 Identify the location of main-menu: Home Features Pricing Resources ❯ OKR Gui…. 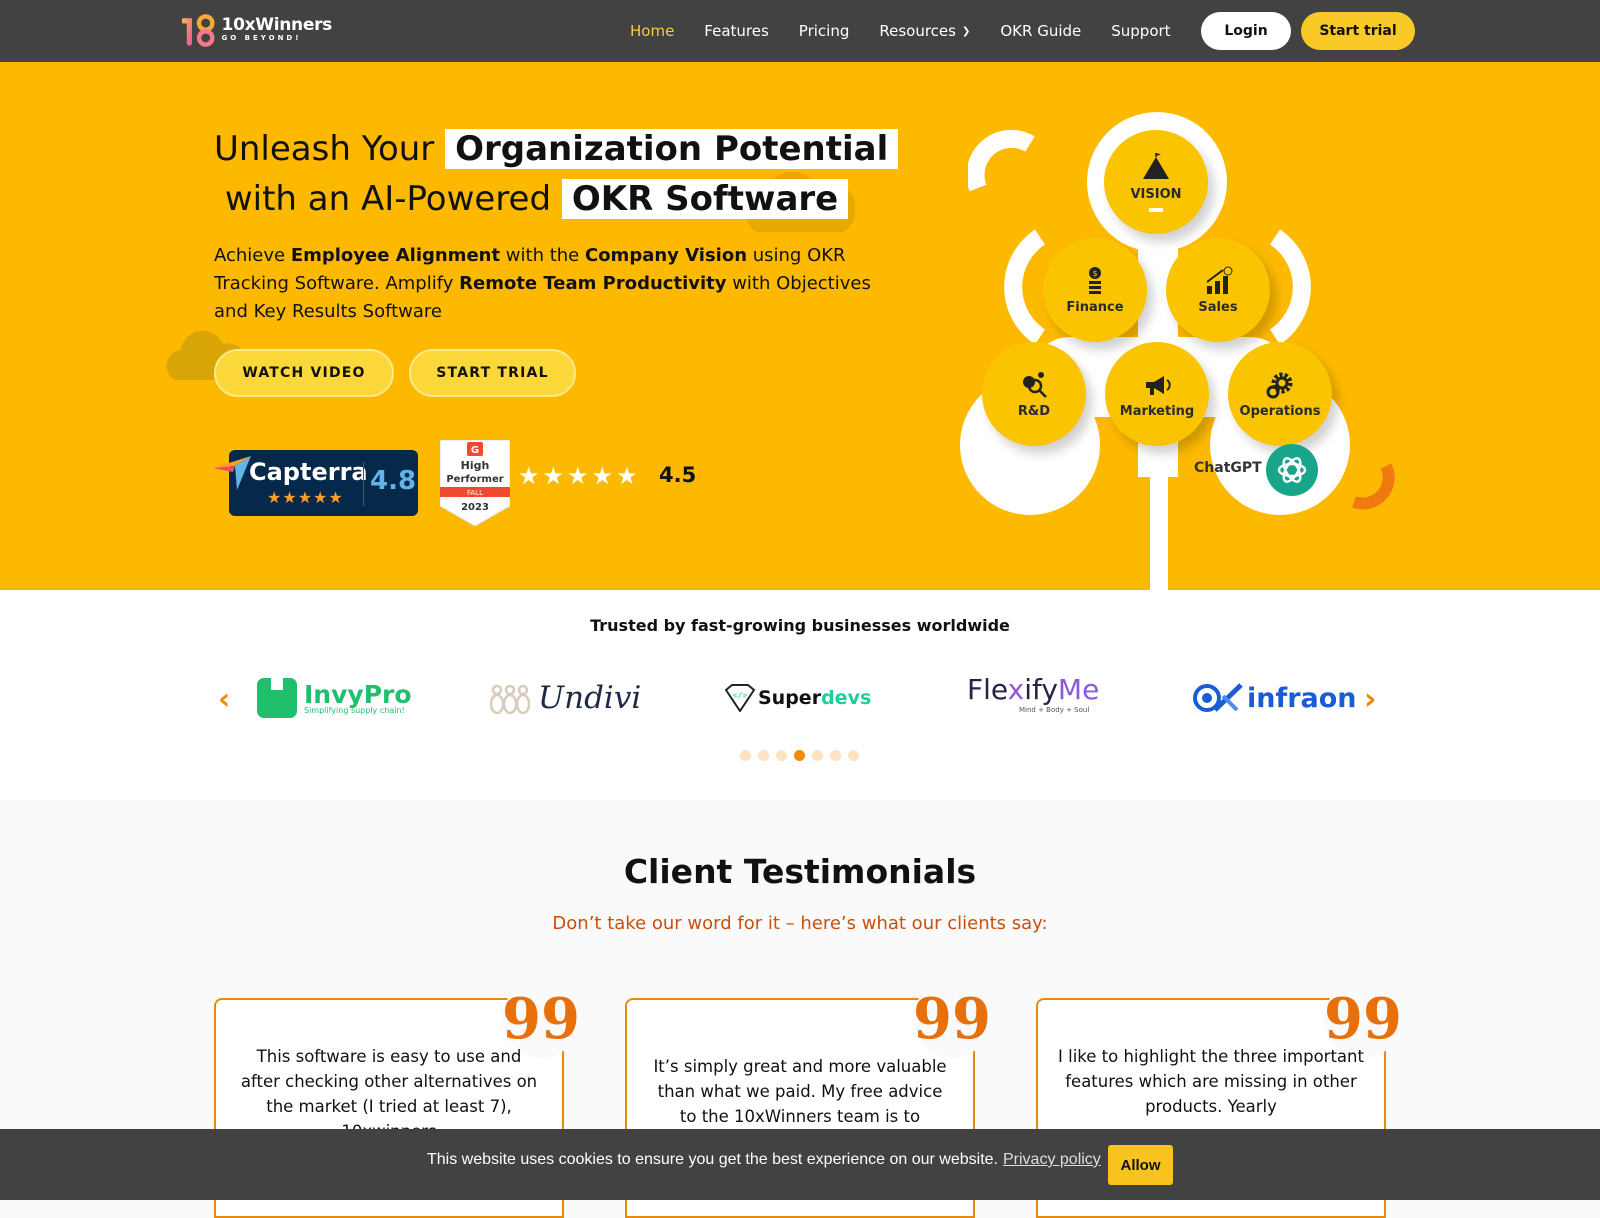
(915, 31).